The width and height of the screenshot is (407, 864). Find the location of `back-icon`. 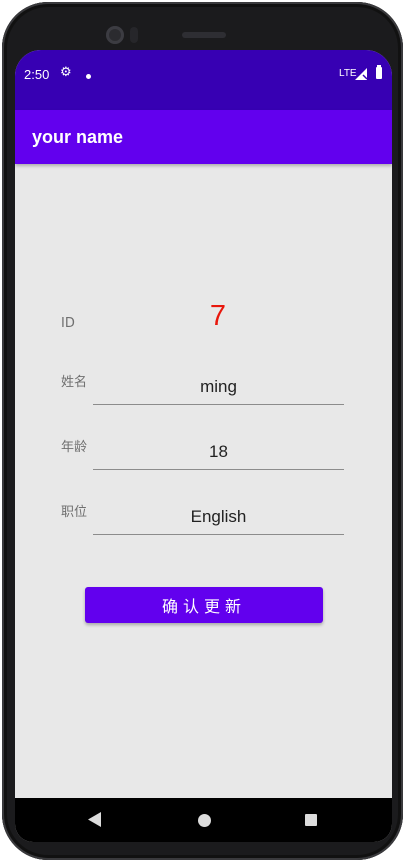

back-icon is located at coordinates (94, 819).